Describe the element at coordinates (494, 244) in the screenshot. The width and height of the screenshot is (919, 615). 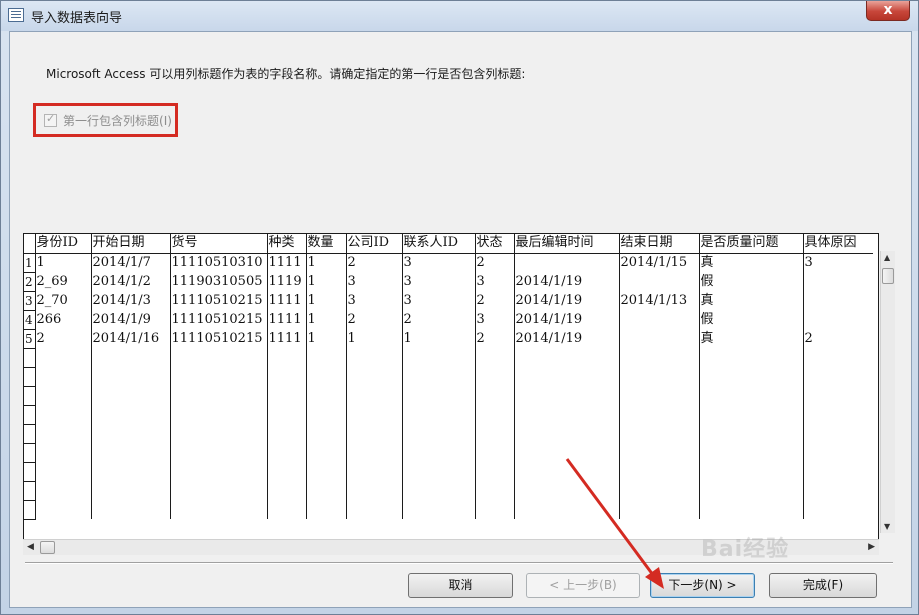
I see `column-header: 状态` at that location.